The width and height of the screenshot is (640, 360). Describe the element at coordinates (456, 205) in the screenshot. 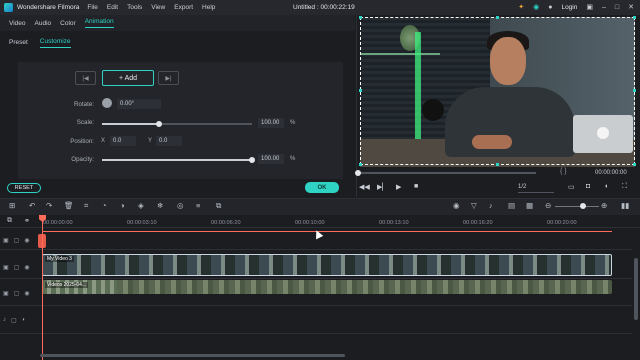

I see `render-icon: ◉` at that location.